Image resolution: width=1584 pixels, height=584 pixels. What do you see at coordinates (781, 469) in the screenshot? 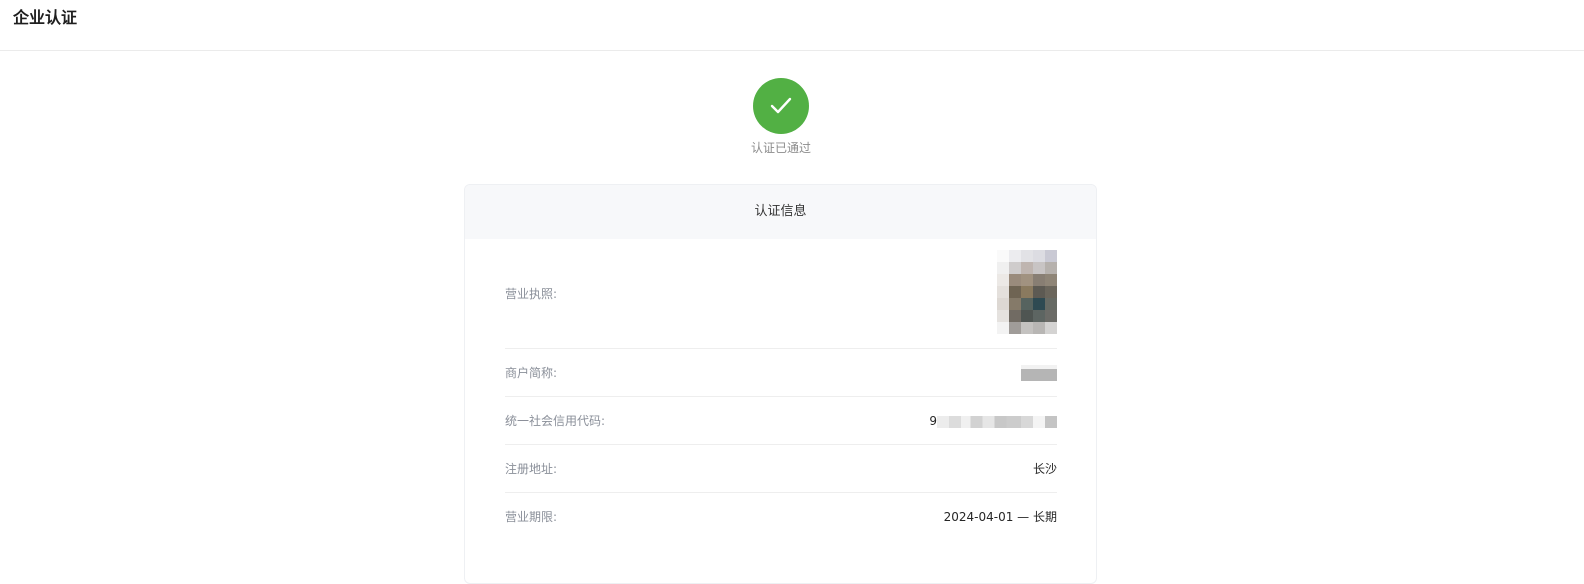
I see `row-registered-address: 注册地址: 长沙` at bounding box center [781, 469].